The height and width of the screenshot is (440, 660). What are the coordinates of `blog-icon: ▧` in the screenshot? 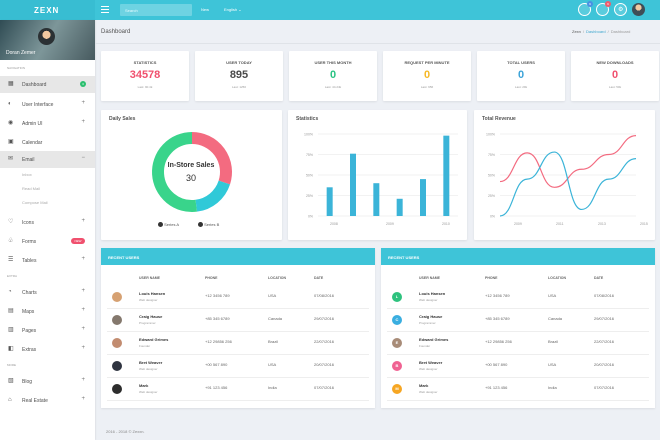 It's located at (11, 381).